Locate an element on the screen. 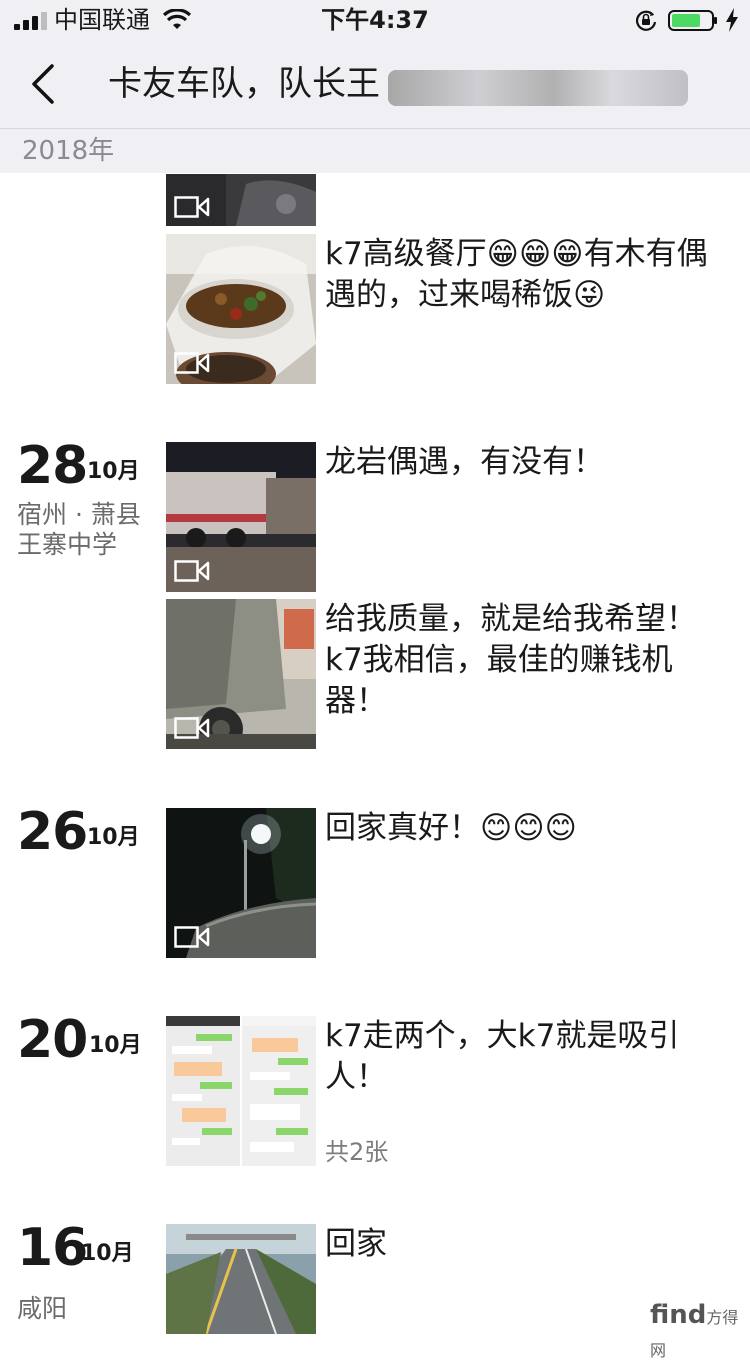 The image size is (750, 1366). redacted-title-blur is located at coordinates (538, 88).